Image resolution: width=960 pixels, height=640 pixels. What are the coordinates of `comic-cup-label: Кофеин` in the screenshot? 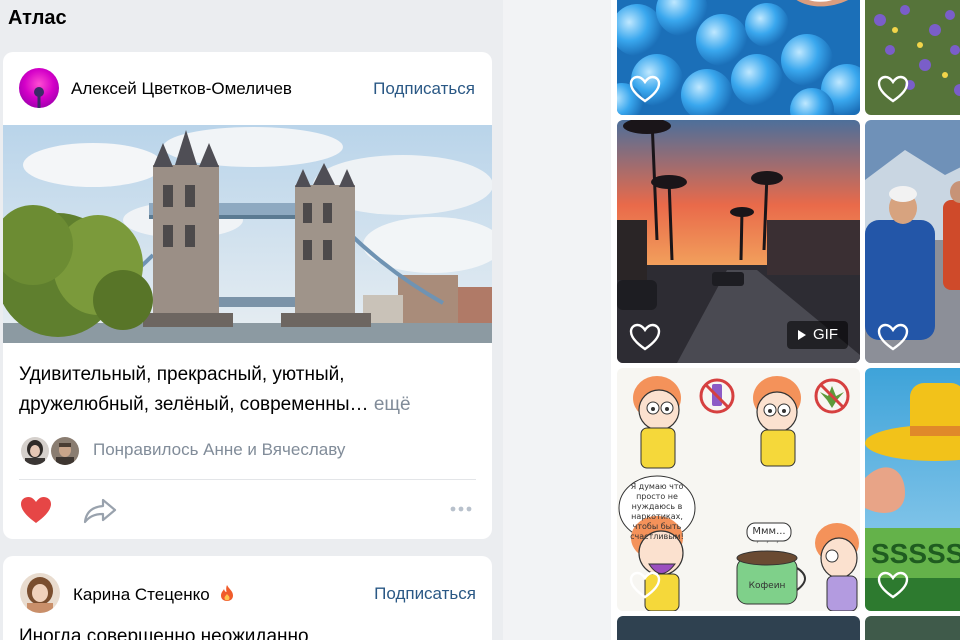 It's located at (767, 586).